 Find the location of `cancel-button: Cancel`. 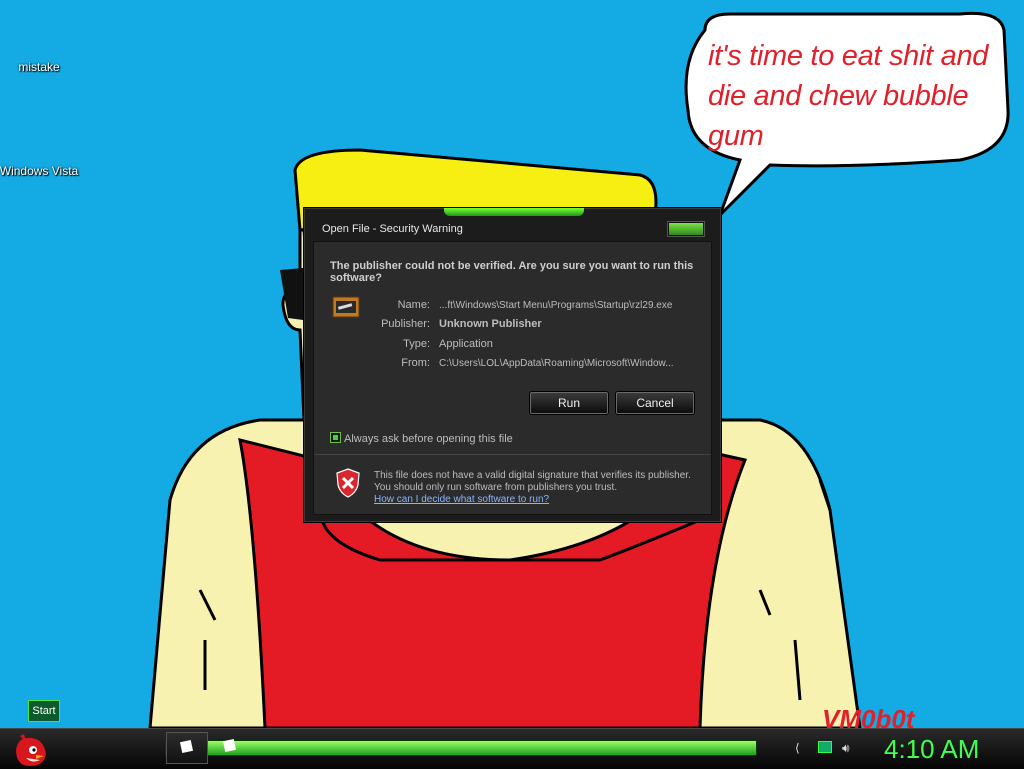

cancel-button: Cancel is located at coordinates (655, 403).